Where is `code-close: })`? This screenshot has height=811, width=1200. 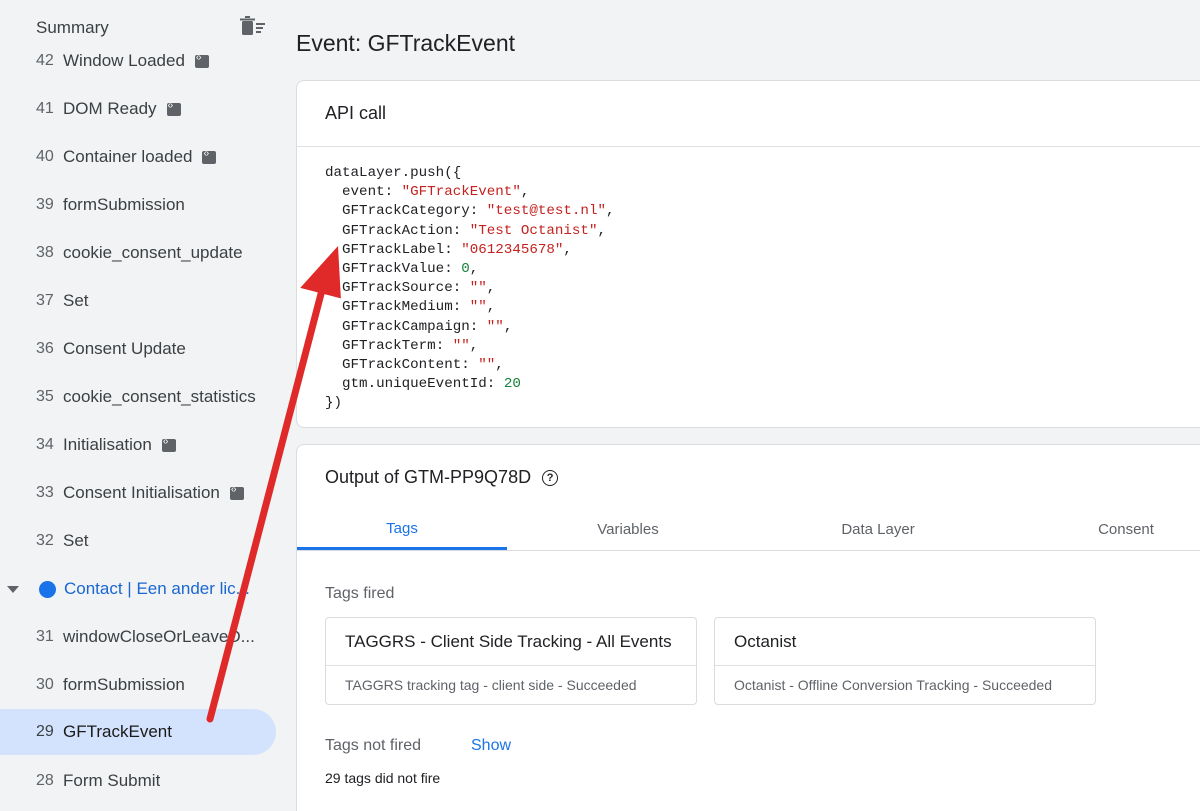
code-close: }) is located at coordinates (334, 403).